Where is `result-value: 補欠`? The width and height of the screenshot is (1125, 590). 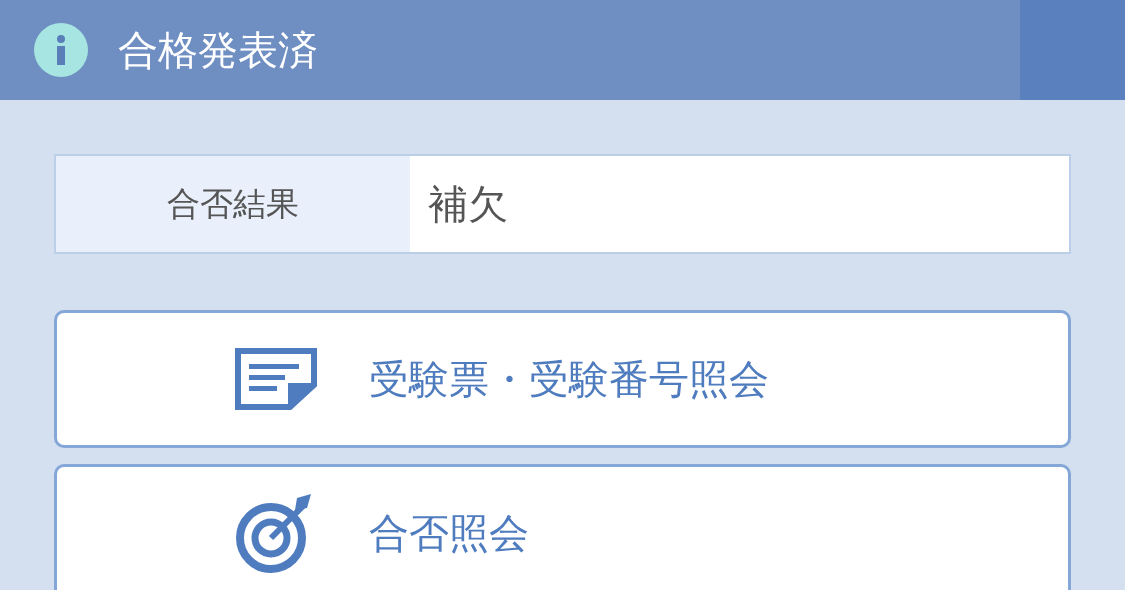
result-value: 補欠 is located at coordinates (468, 204).